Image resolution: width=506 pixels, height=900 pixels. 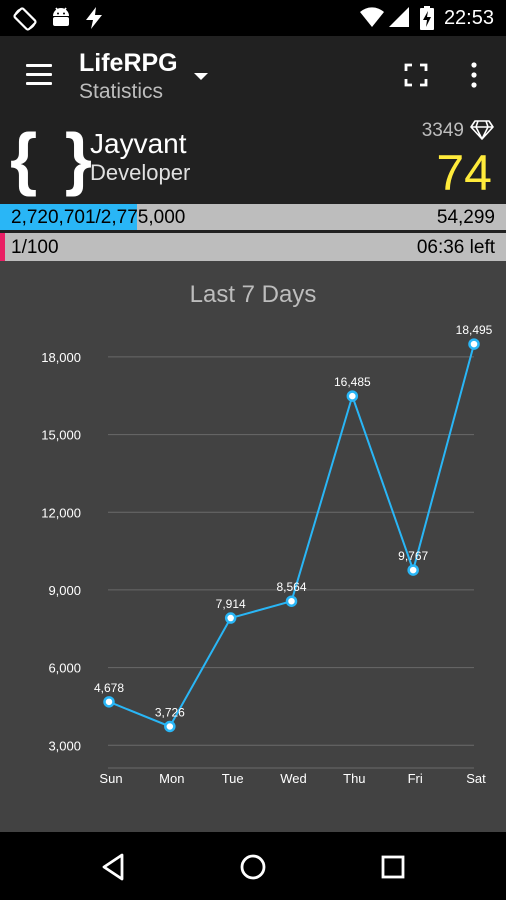 What do you see at coordinates (427, 18) in the screenshot?
I see `battery-charging-icon` at bounding box center [427, 18].